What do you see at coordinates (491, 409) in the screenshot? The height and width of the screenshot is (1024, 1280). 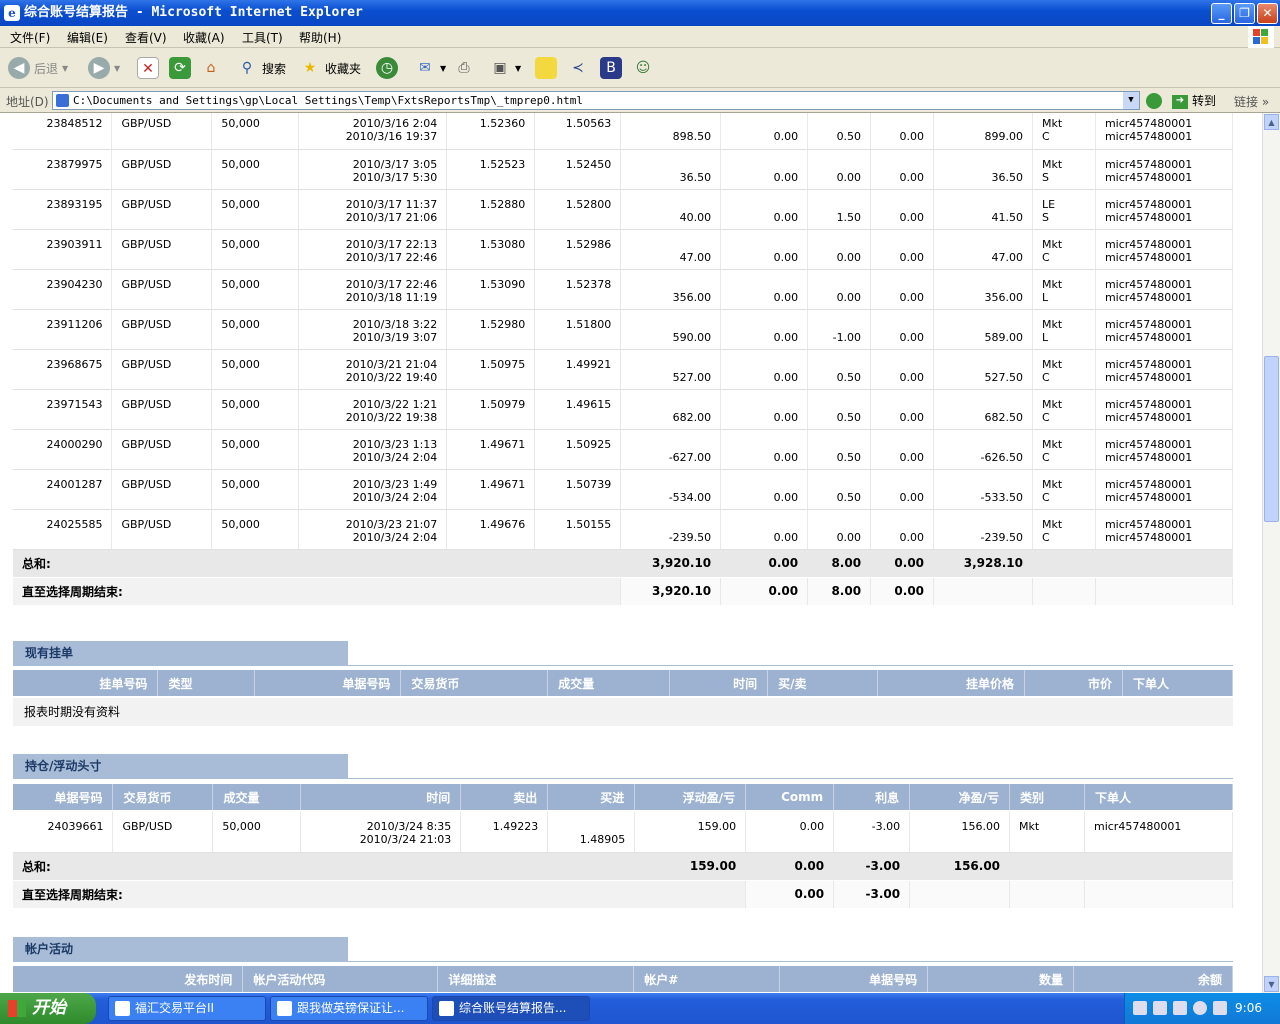 I see `sell-price: 1.50979` at bounding box center [491, 409].